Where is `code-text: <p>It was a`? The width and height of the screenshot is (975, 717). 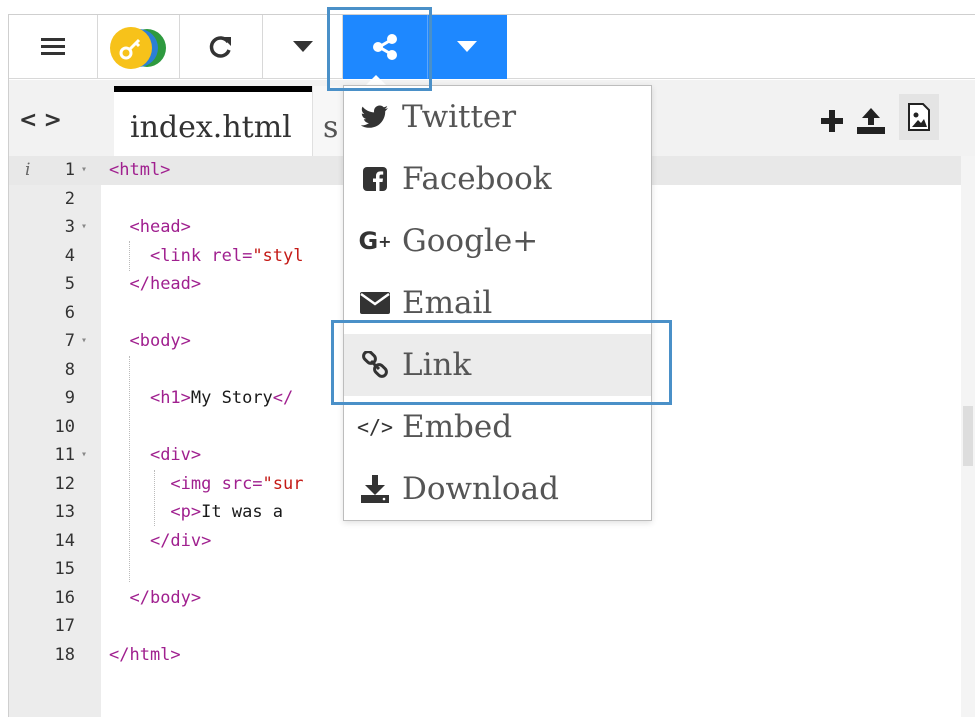
code-text: <p>It was a is located at coordinates (232, 512).